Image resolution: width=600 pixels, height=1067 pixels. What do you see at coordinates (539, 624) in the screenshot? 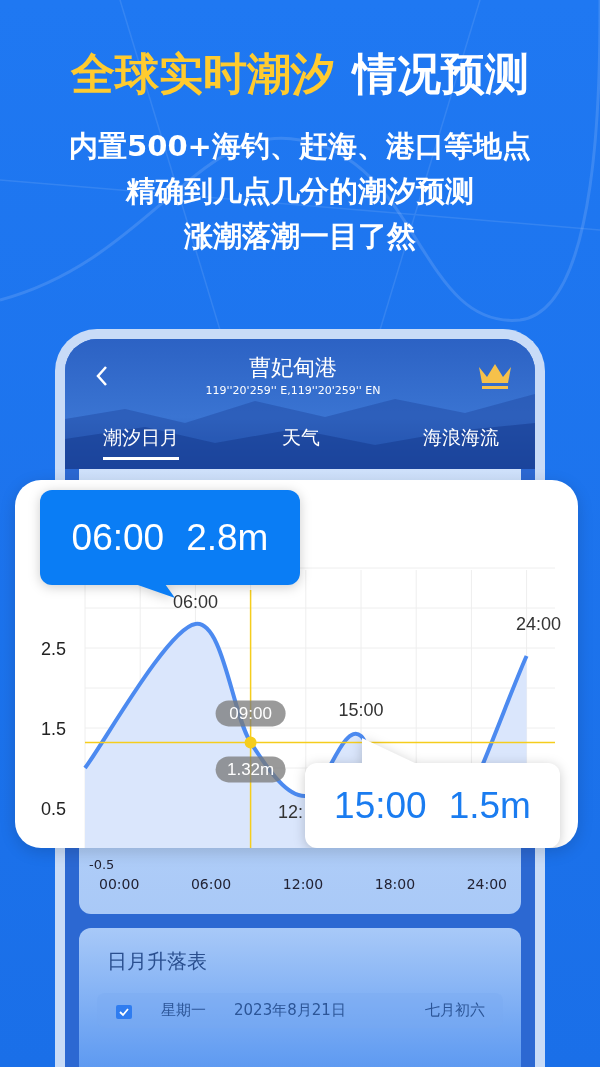
I see `point-time-label: 24:00` at bounding box center [539, 624].